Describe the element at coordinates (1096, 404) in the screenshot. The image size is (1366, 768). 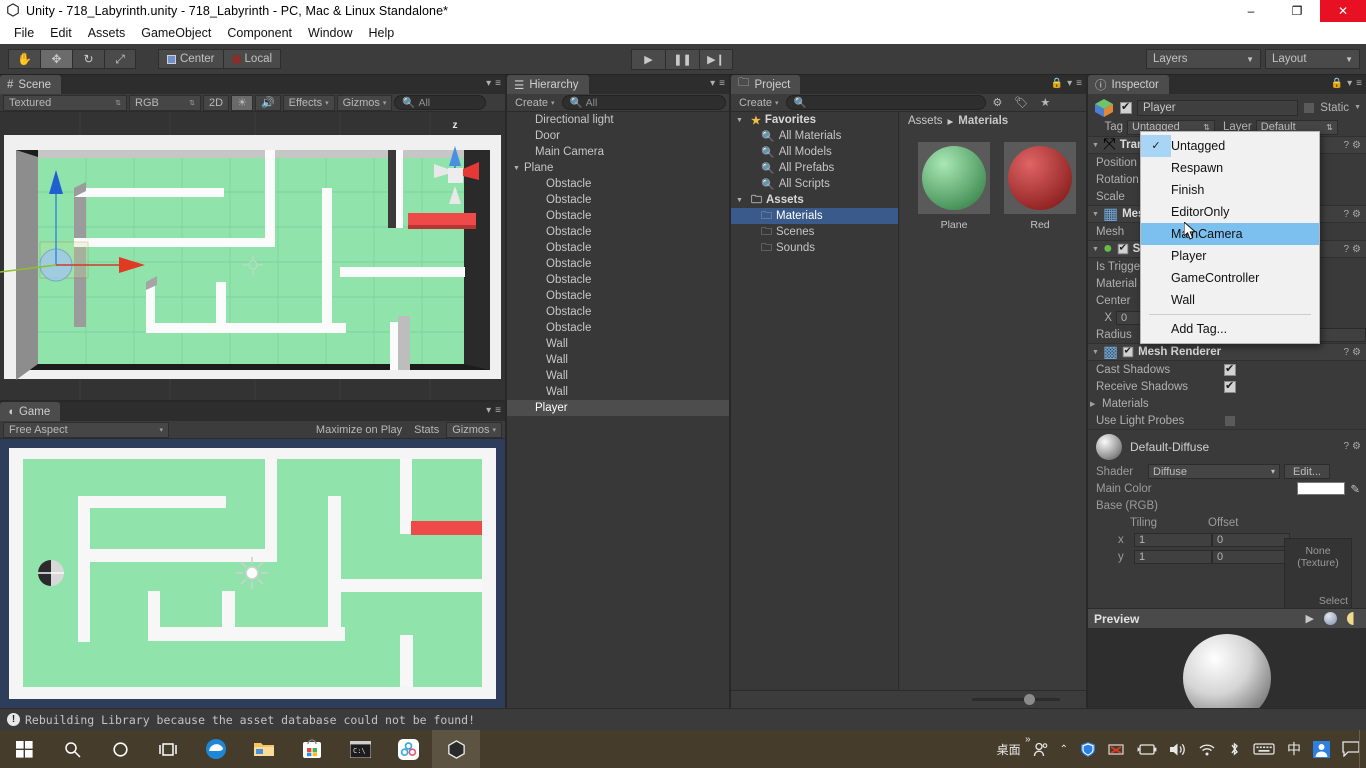
I see `foldout-arrow-icon: ▶` at that location.